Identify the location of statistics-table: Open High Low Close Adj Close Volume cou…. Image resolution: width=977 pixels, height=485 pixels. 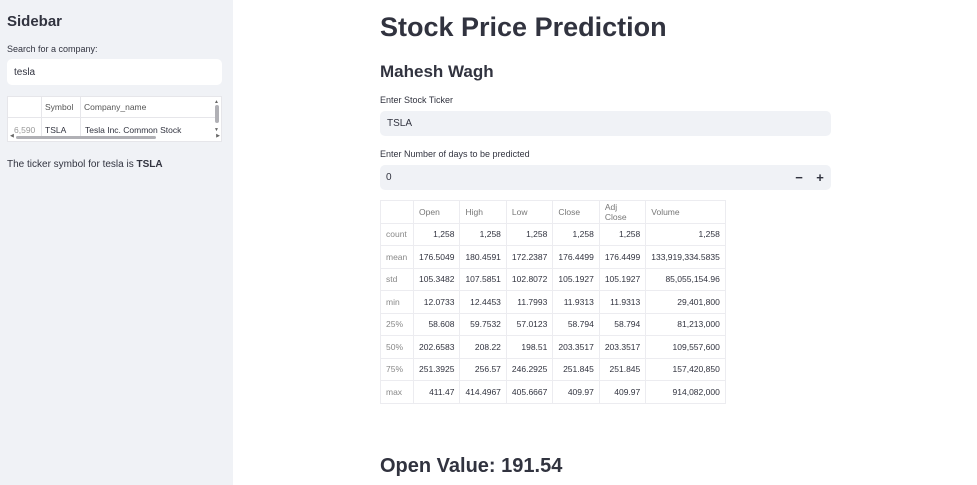
(553, 302).